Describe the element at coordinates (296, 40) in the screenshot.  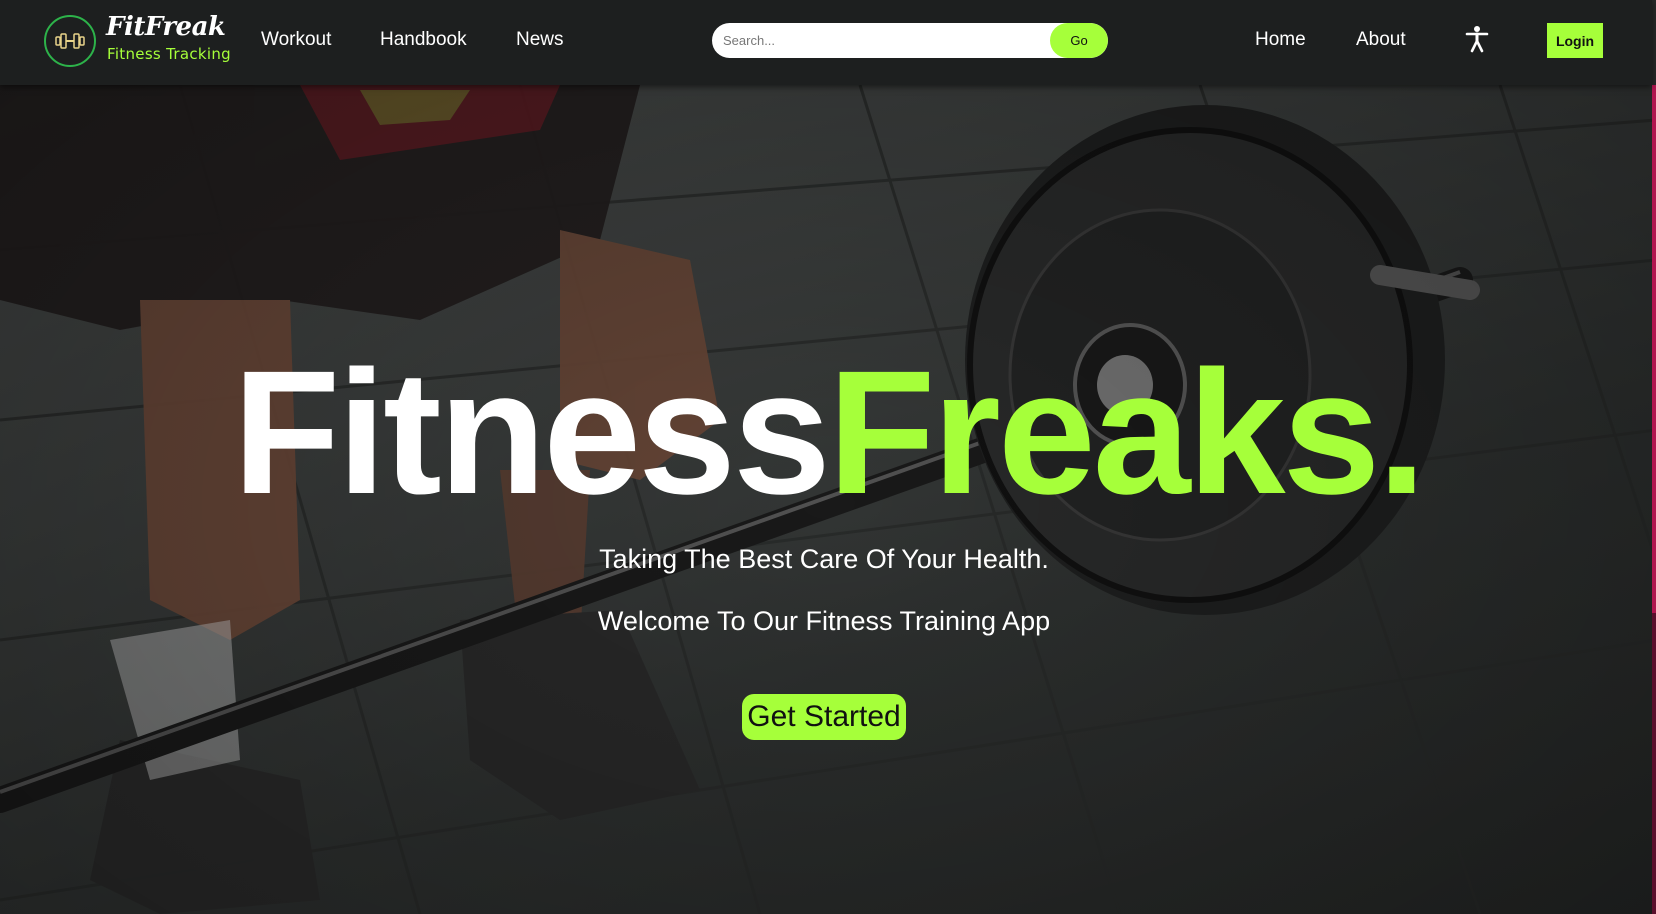
I see `nav-link-workout: Workout` at that location.